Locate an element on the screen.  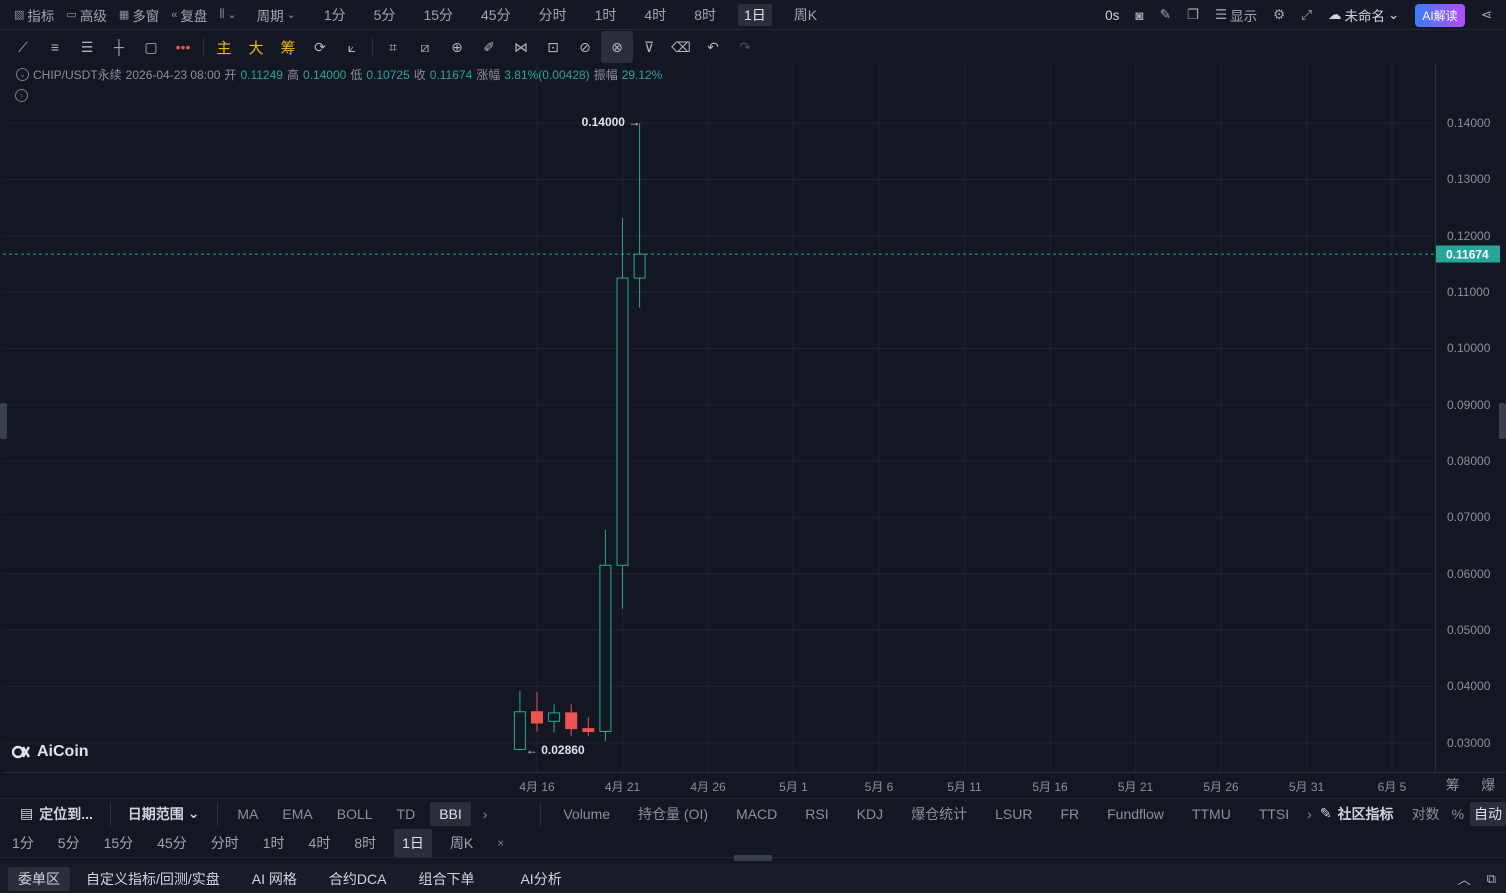
undo-icon: ↶ is located at coordinates (713, 47).